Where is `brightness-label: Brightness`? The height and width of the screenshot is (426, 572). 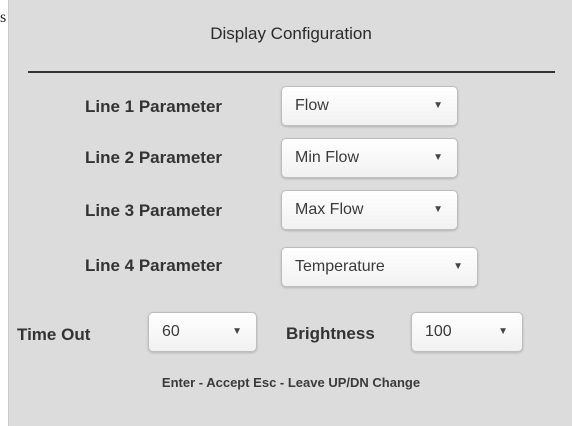
brightness-label: Brightness is located at coordinates (330, 333).